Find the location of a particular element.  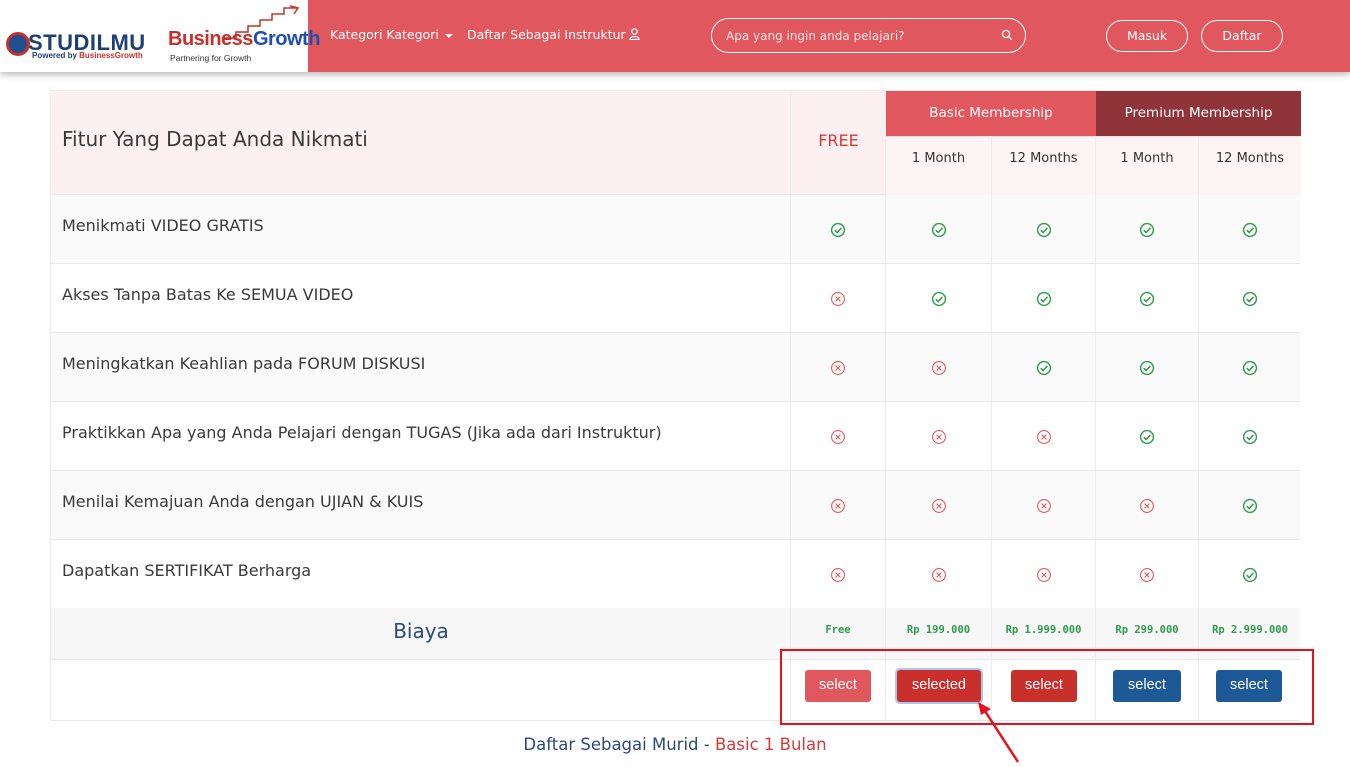

selected-plan-label: Basic 1 Bulan is located at coordinates (770, 744).